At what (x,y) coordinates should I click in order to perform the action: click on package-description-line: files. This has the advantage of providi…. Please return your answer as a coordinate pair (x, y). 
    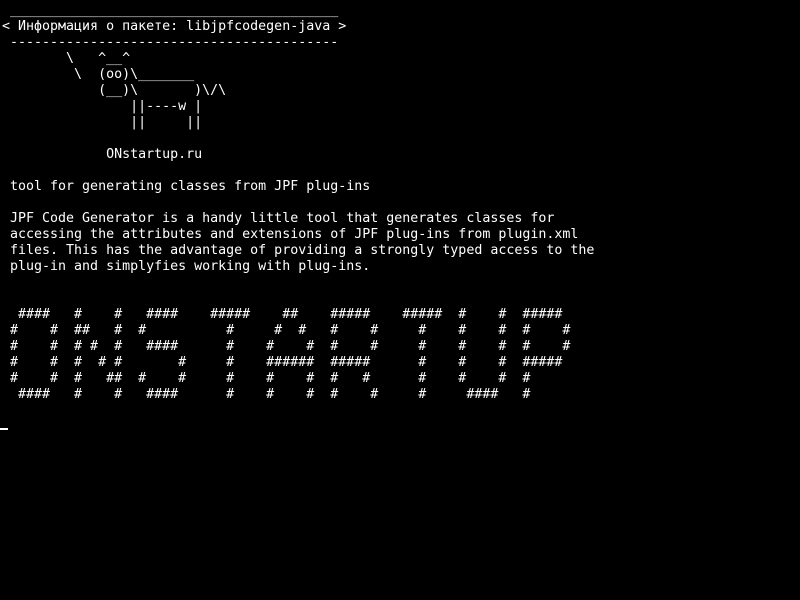
    Looking at the image, I should click on (298, 250).